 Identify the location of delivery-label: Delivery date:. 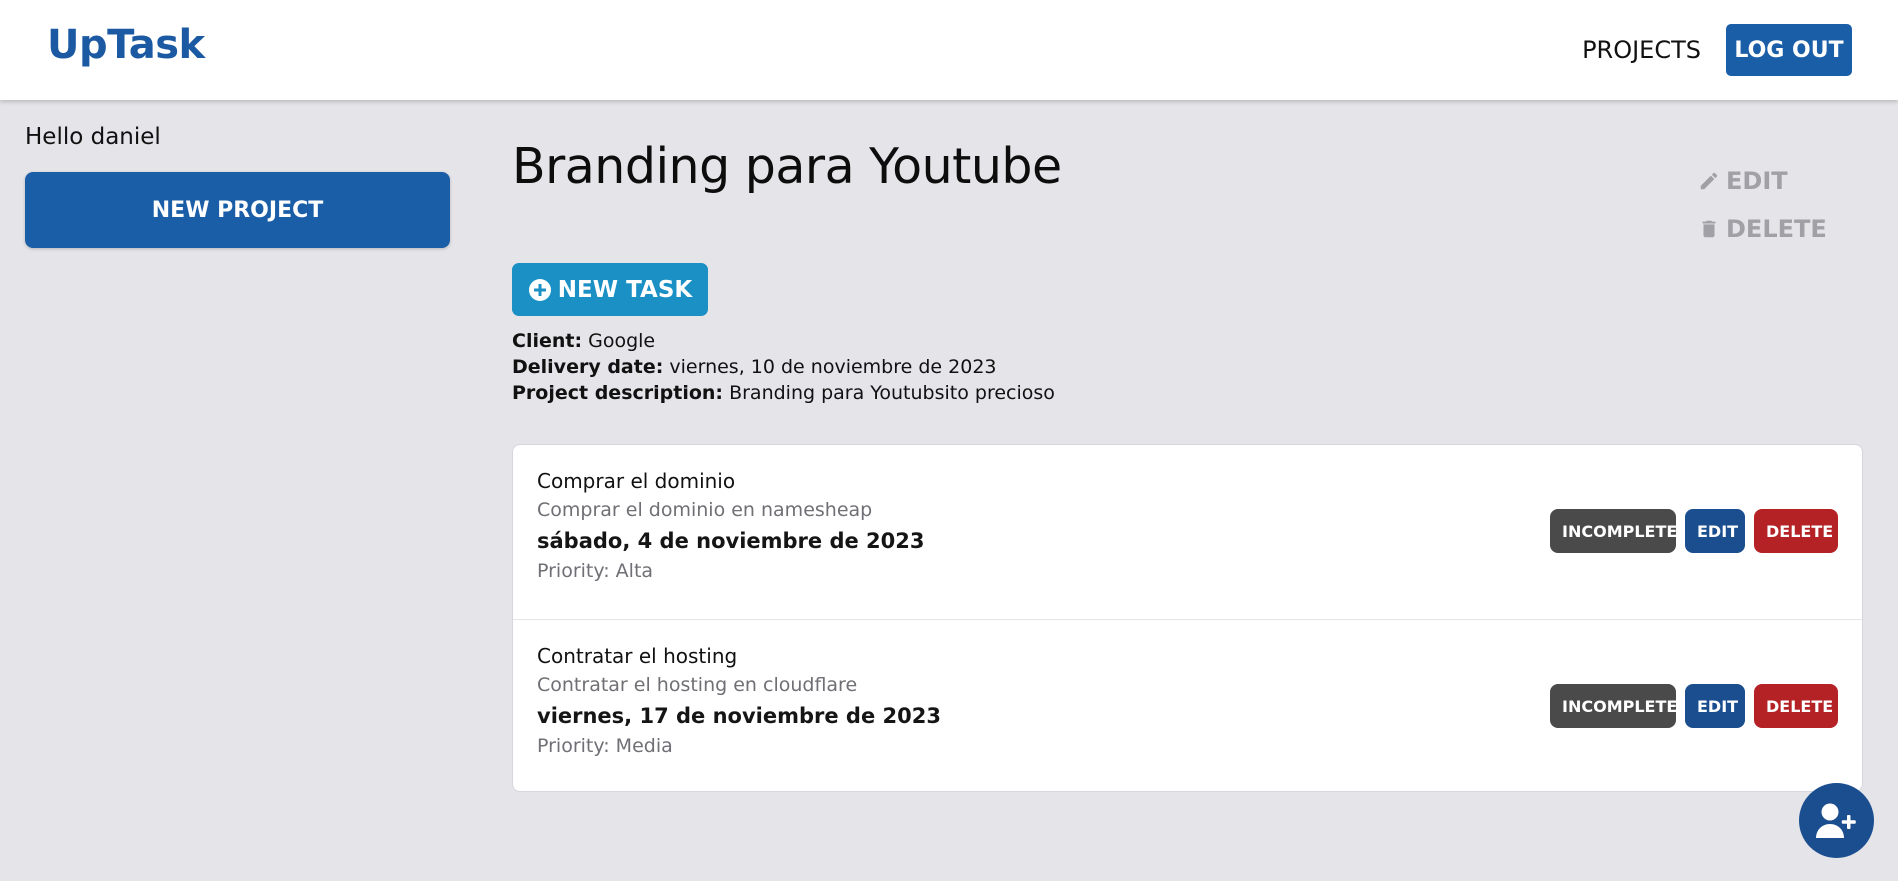
(588, 367).